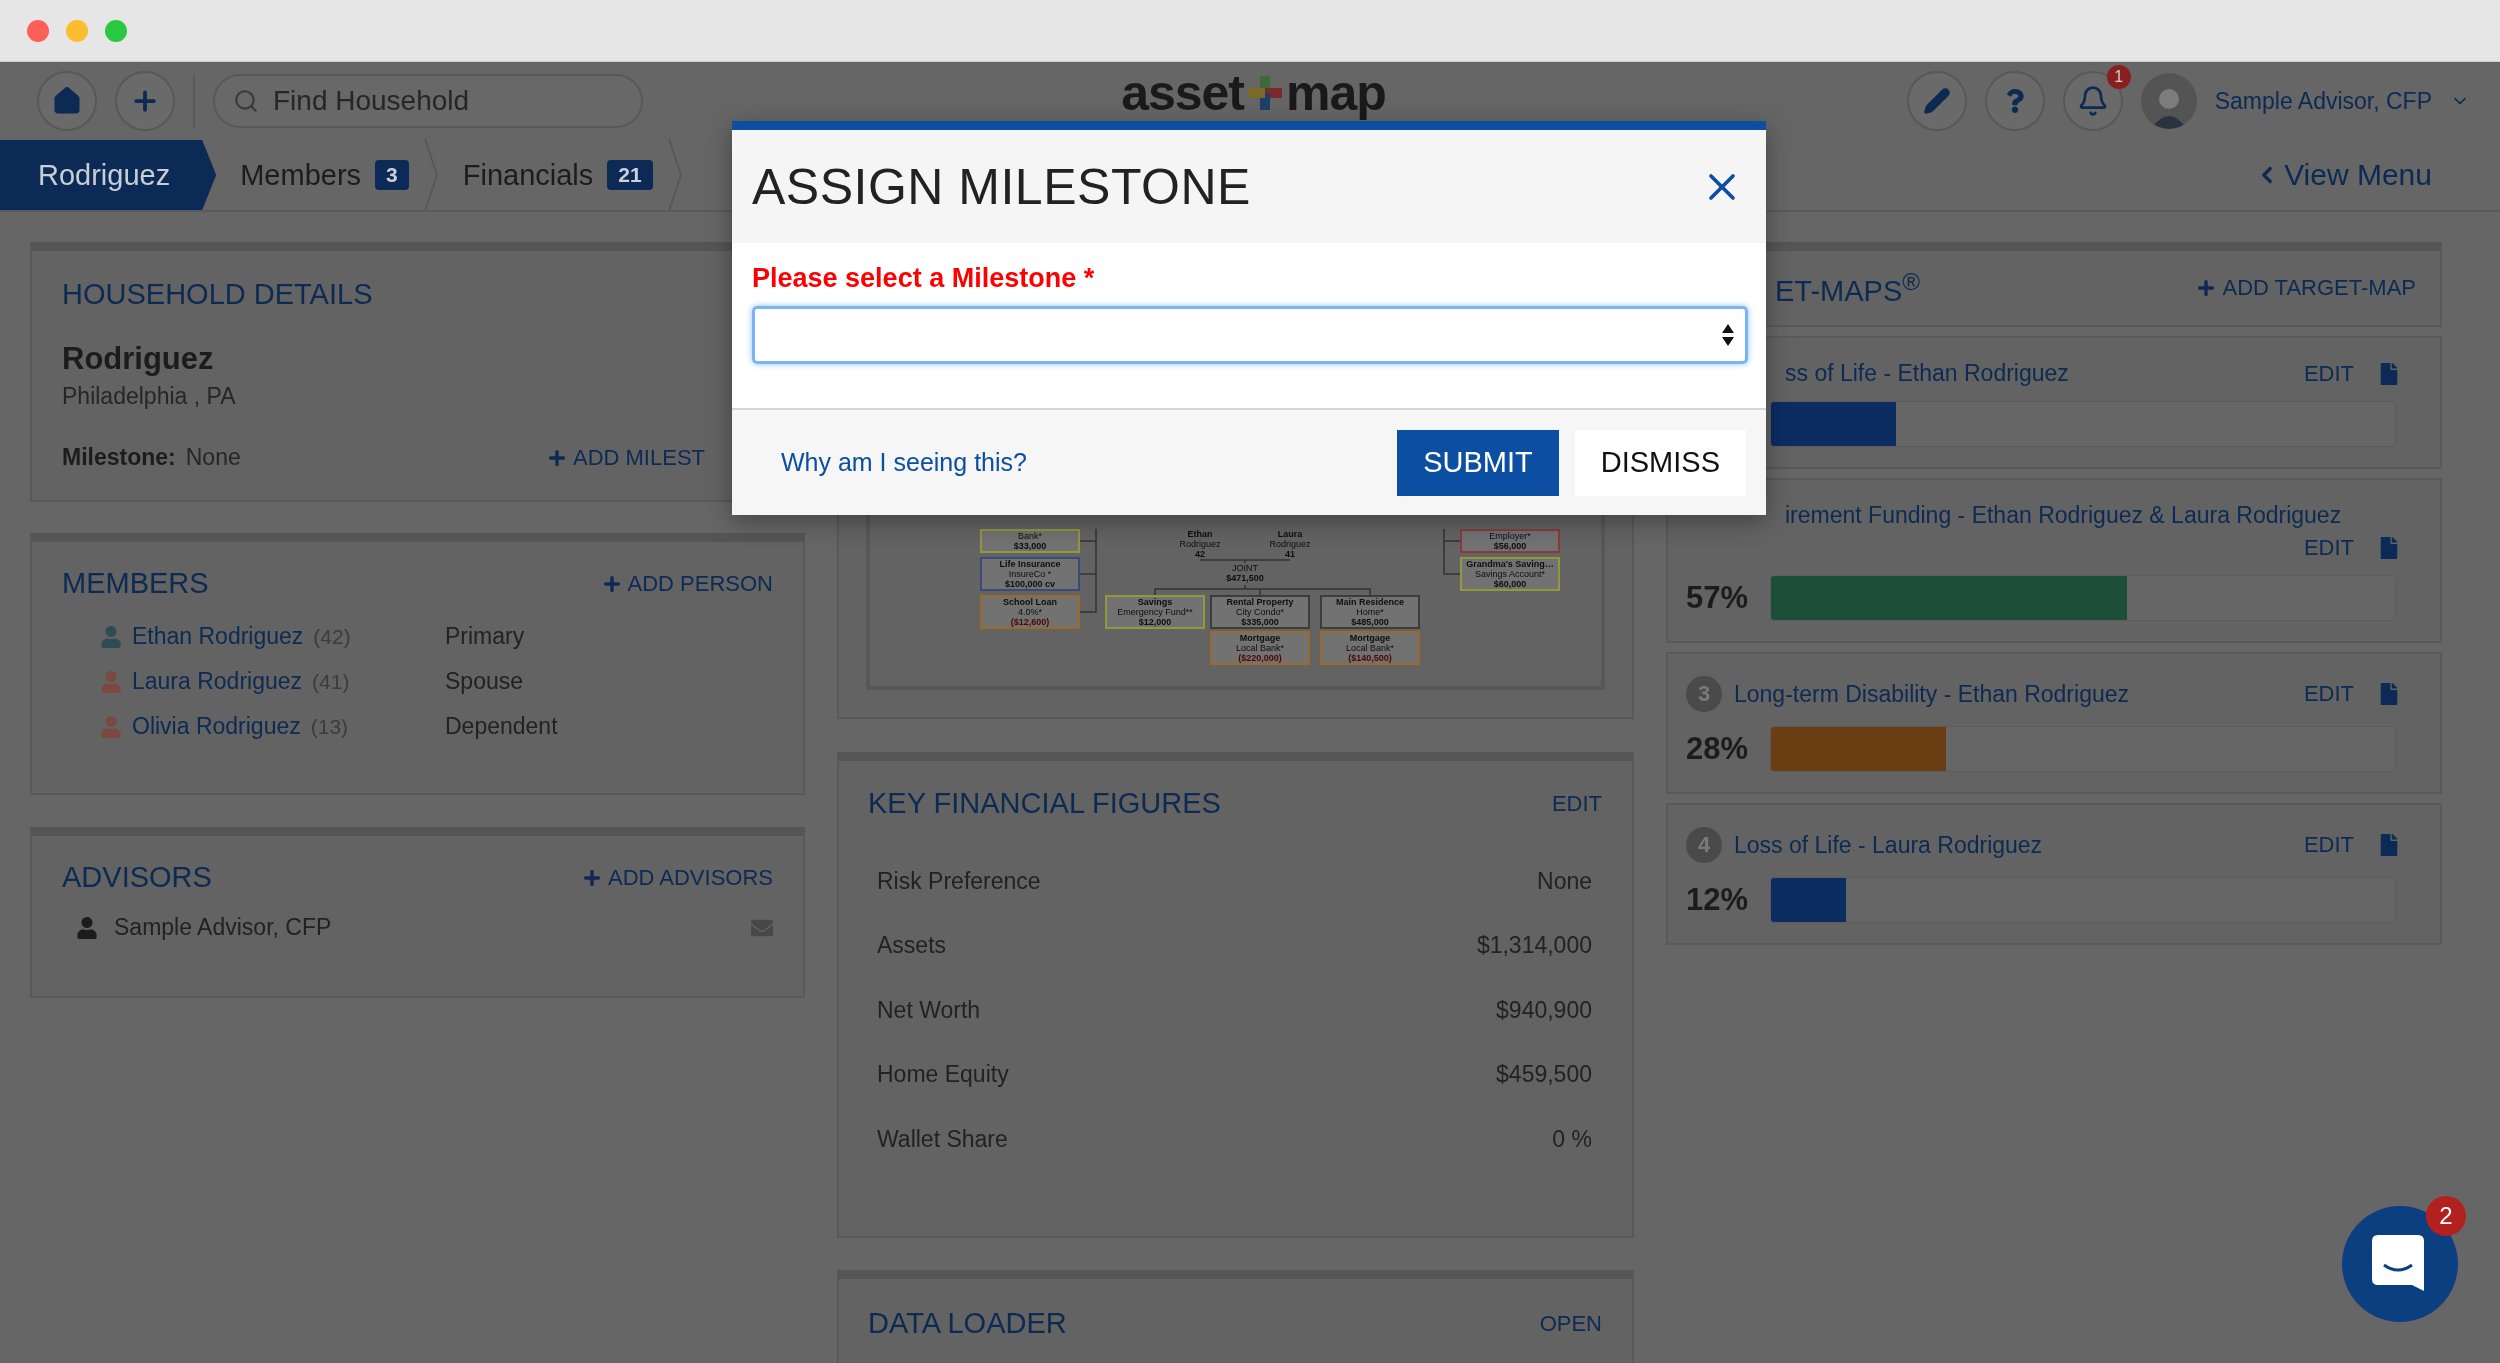 The width and height of the screenshot is (2500, 1363). What do you see at coordinates (929, 1010) in the screenshot?
I see `figure-label: Net Worth` at bounding box center [929, 1010].